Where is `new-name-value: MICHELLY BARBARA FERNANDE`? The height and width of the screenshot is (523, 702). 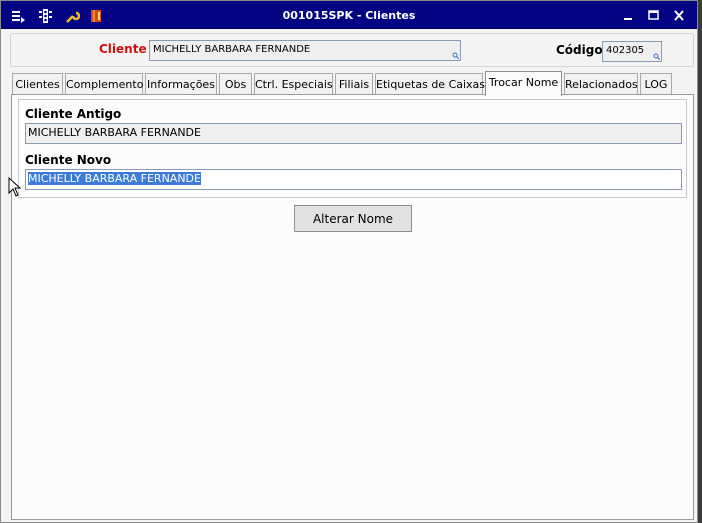
new-name-value: MICHELLY BARBARA FERNANDE is located at coordinates (114, 178).